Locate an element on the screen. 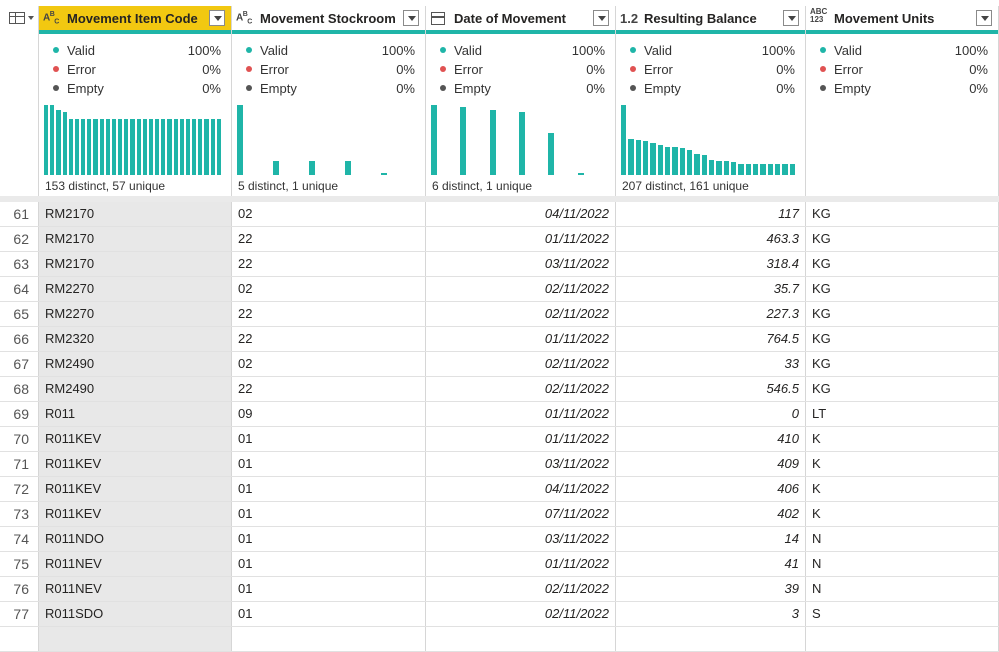 Image resolution: width=999 pixels, height=652 pixels. cell-bal: 402 is located at coordinates (711, 514).